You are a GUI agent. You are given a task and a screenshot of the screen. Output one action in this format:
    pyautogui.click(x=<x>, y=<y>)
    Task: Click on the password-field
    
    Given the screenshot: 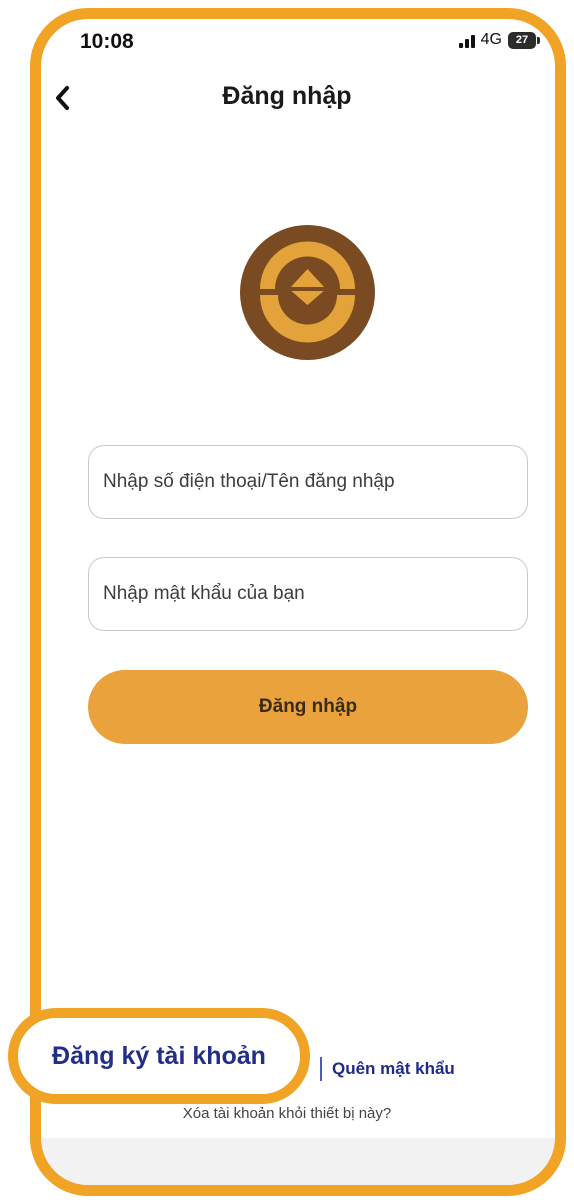 What is the action you would take?
    pyautogui.click(x=308, y=594)
    